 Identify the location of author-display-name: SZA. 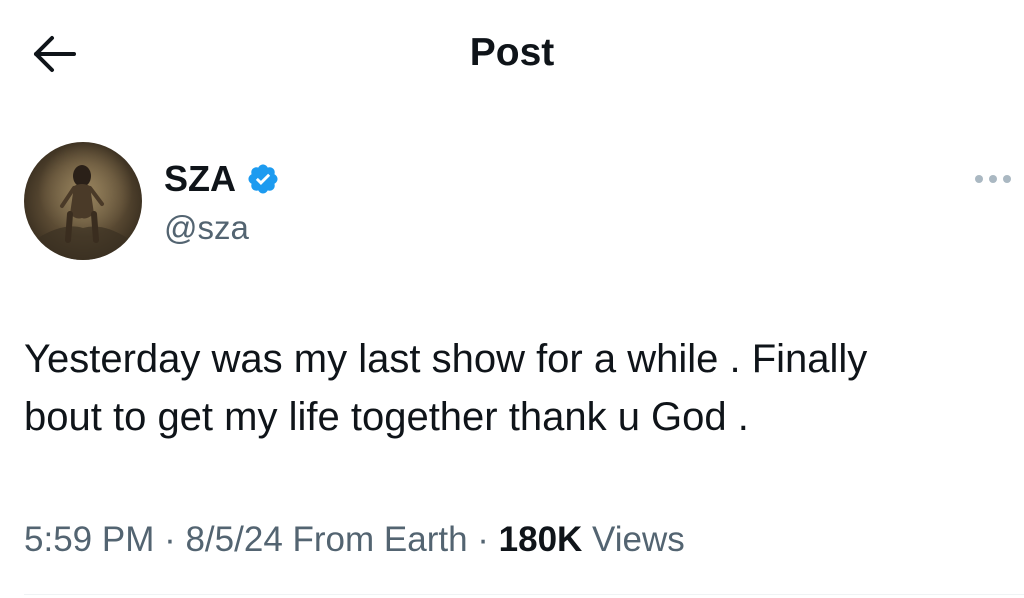
(200, 179).